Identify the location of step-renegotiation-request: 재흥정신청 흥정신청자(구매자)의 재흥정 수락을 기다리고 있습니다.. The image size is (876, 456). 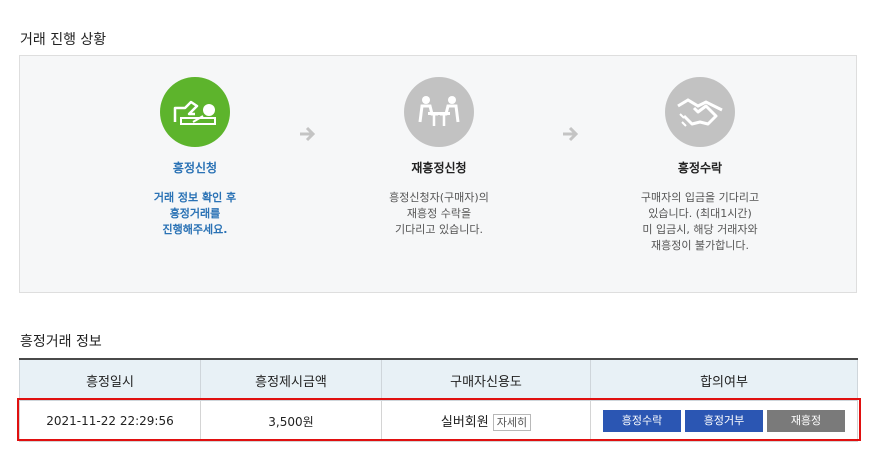
(439, 157).